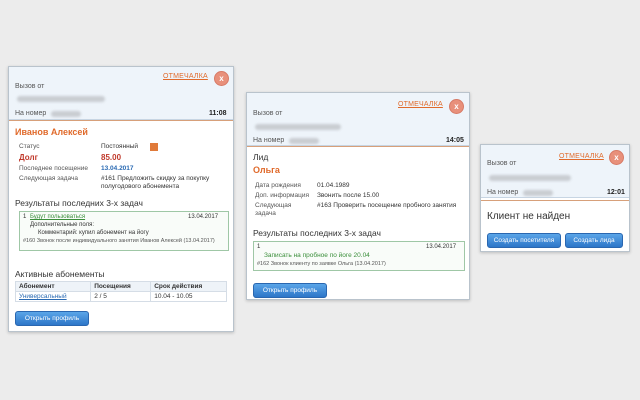  I want to click on task-title-link: Будут пользоваться, so click(57, 217).